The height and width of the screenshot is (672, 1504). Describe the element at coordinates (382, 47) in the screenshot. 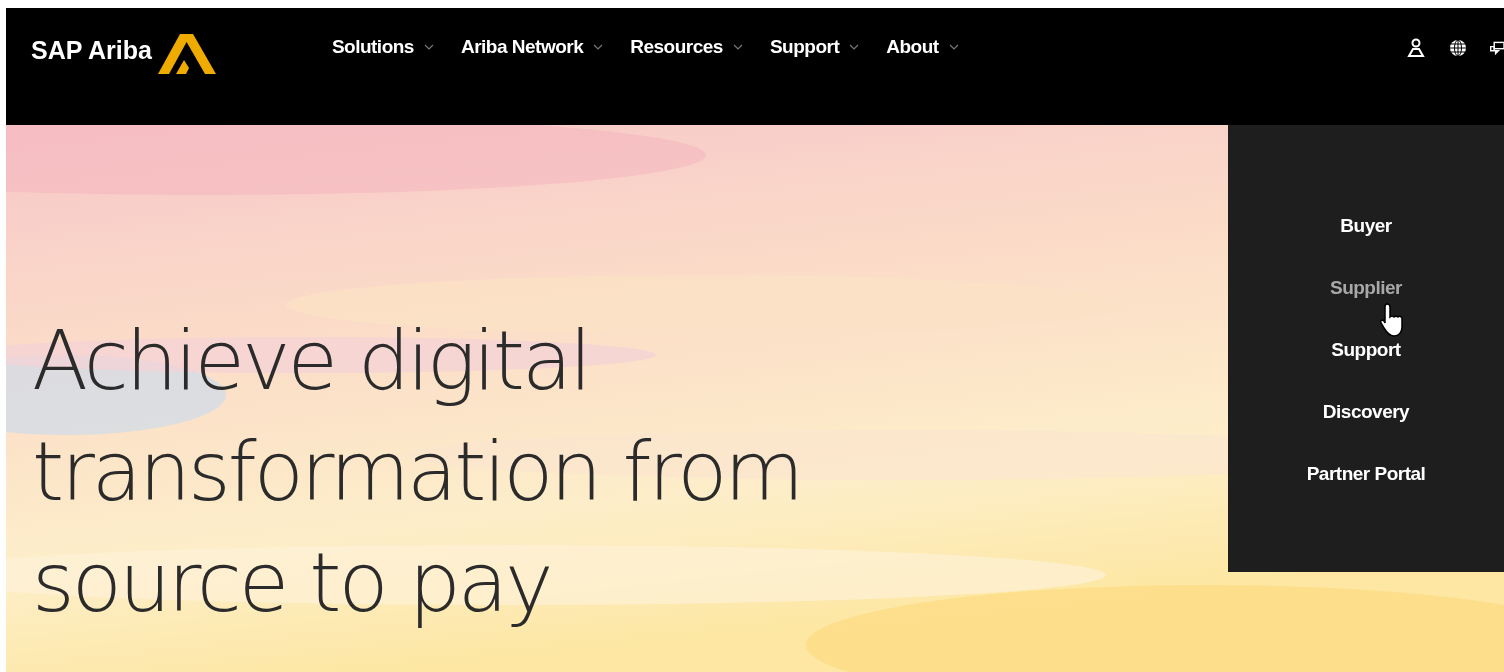

I see `nav-menu-item: Solutions` at that location.